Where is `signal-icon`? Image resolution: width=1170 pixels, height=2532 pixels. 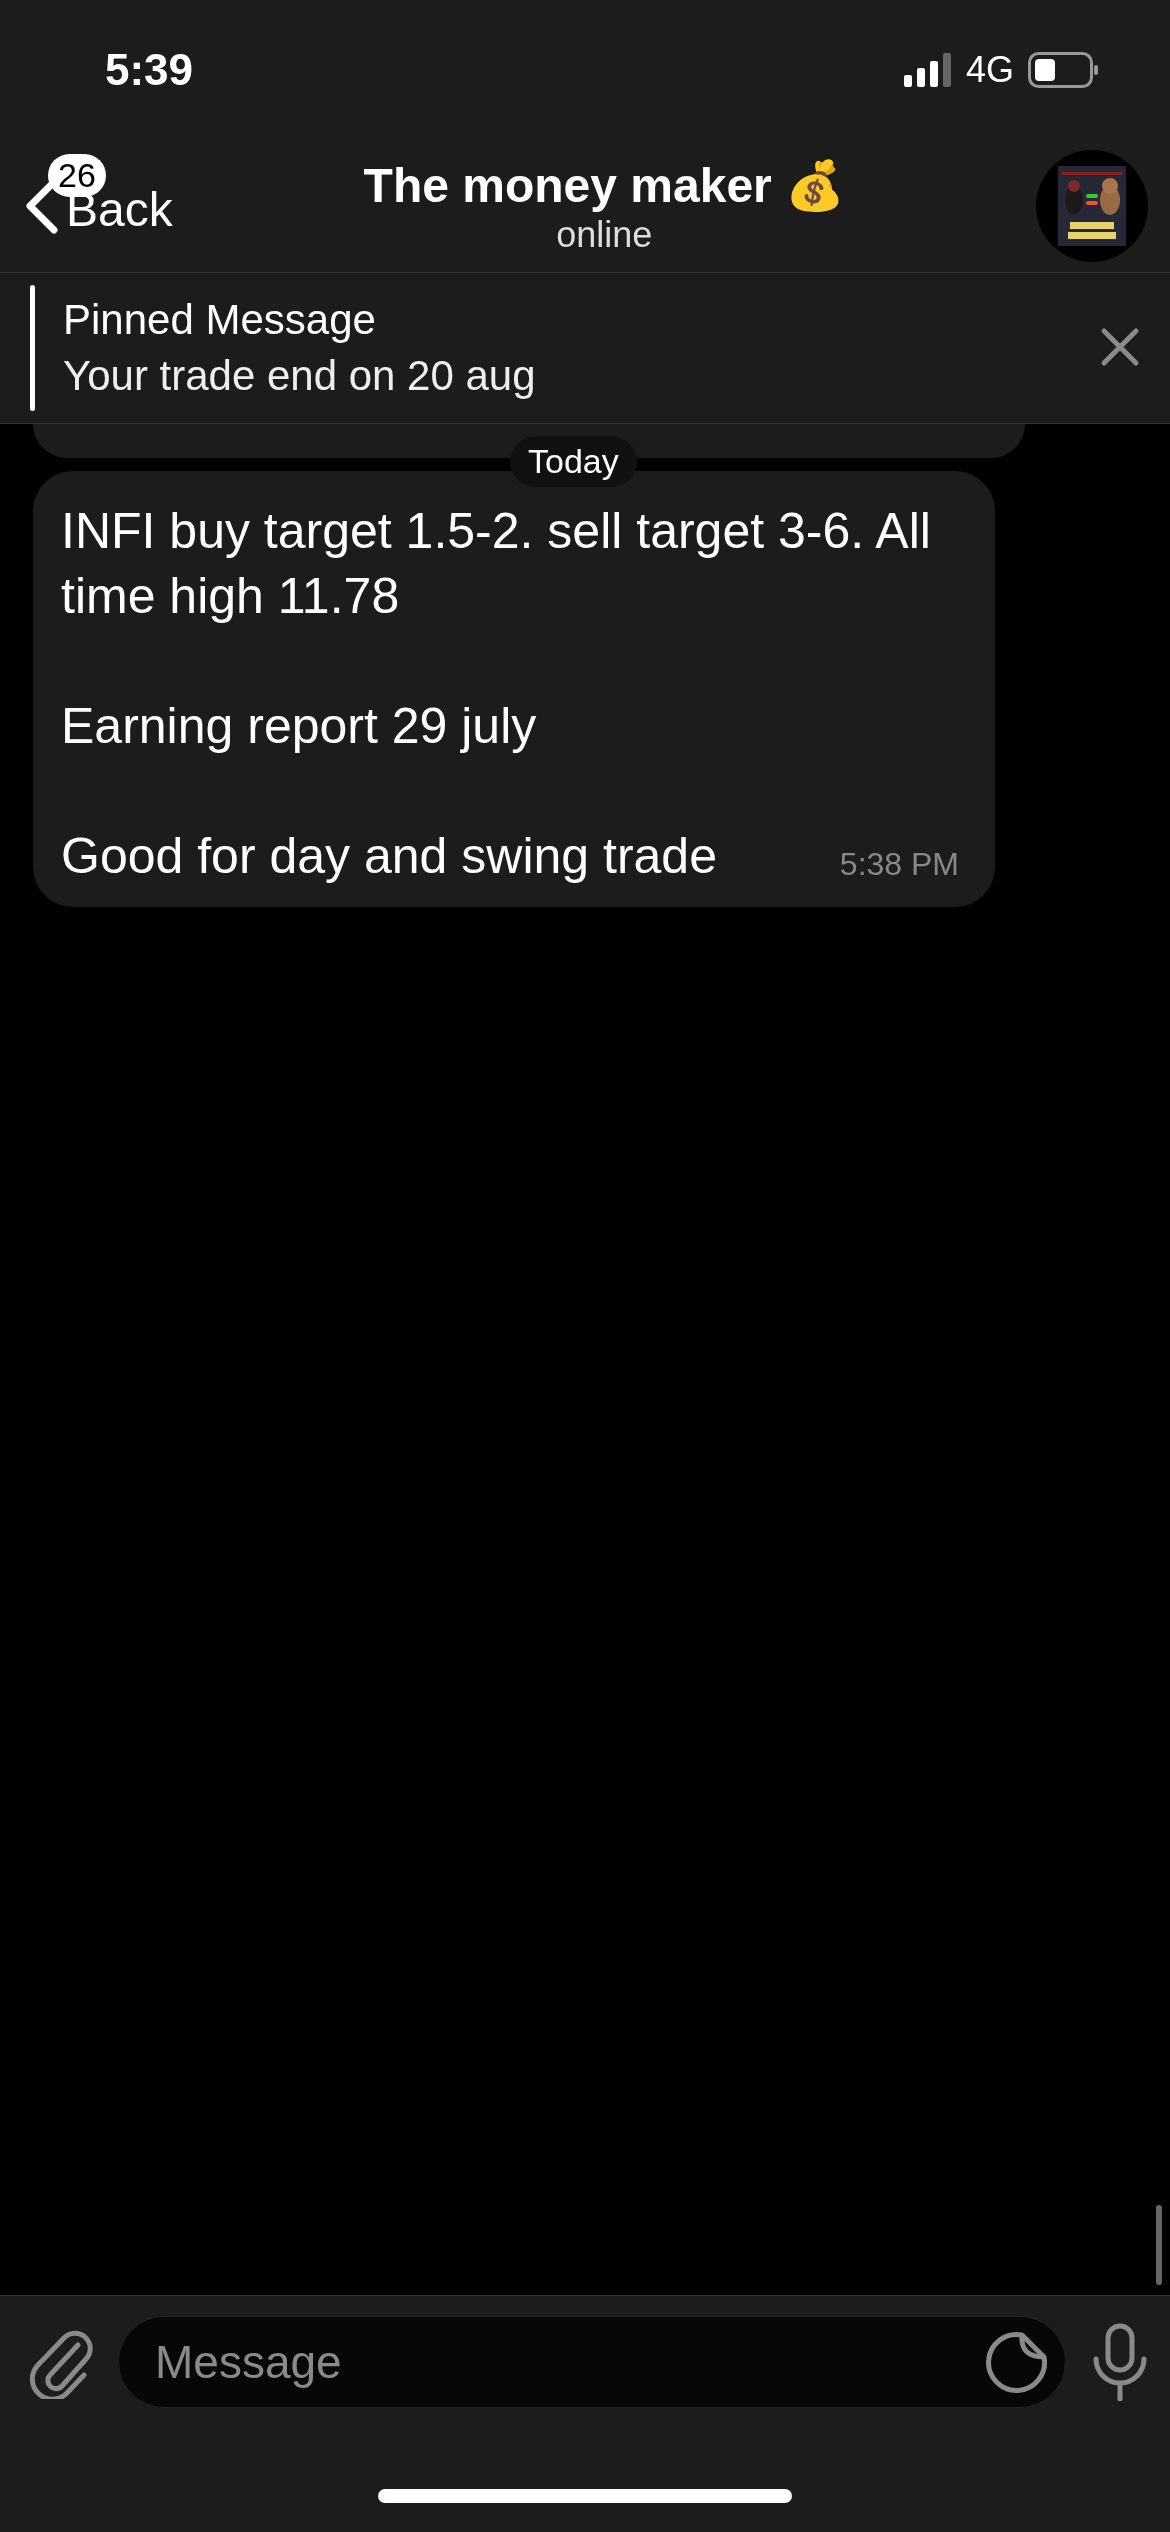
signal-icon is located at coordinates (927, 70).